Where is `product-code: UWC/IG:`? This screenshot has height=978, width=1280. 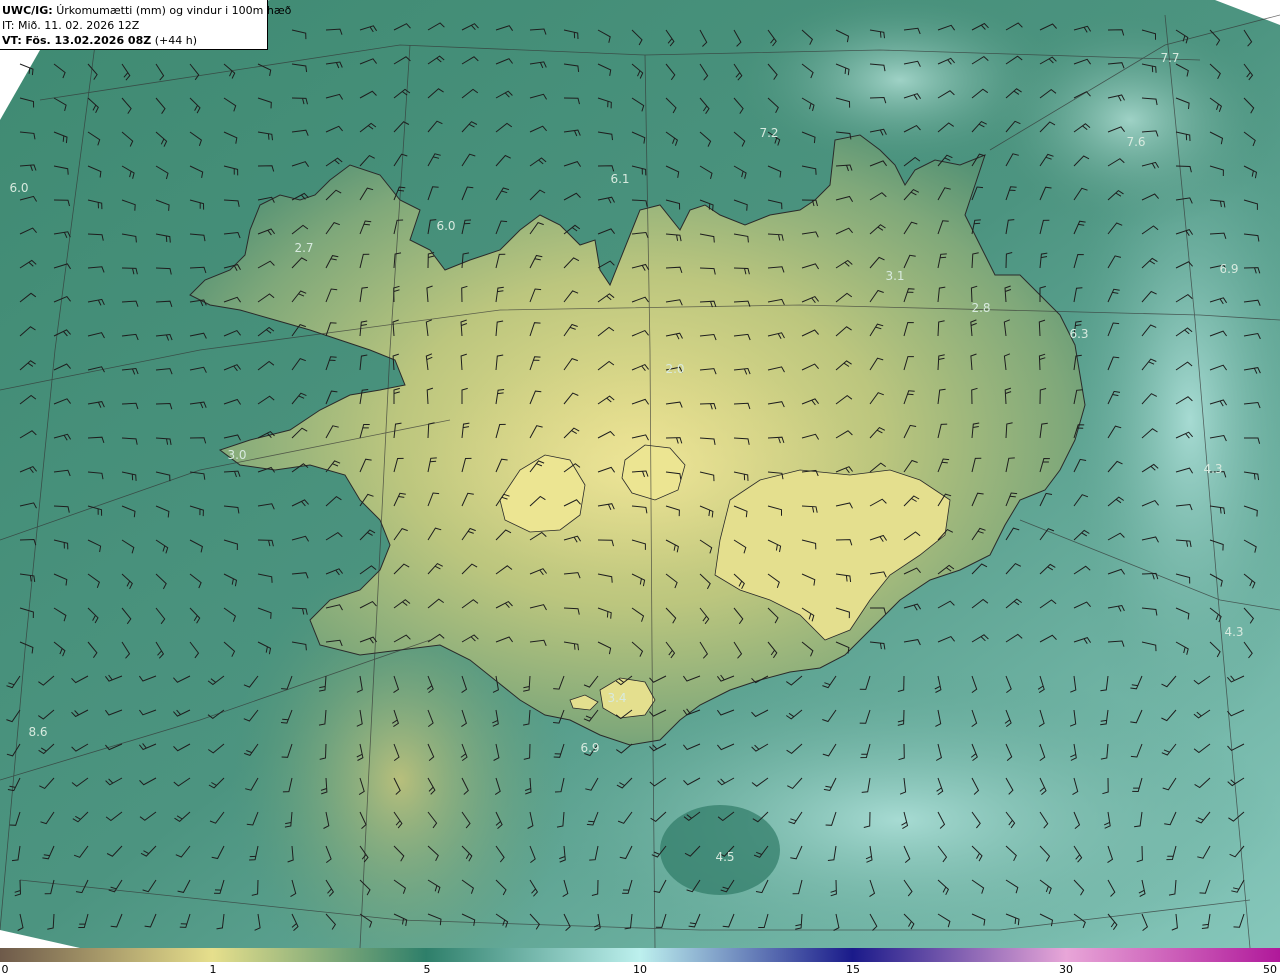 product-code: UWC/IG: is located at coordinates (27, 10).